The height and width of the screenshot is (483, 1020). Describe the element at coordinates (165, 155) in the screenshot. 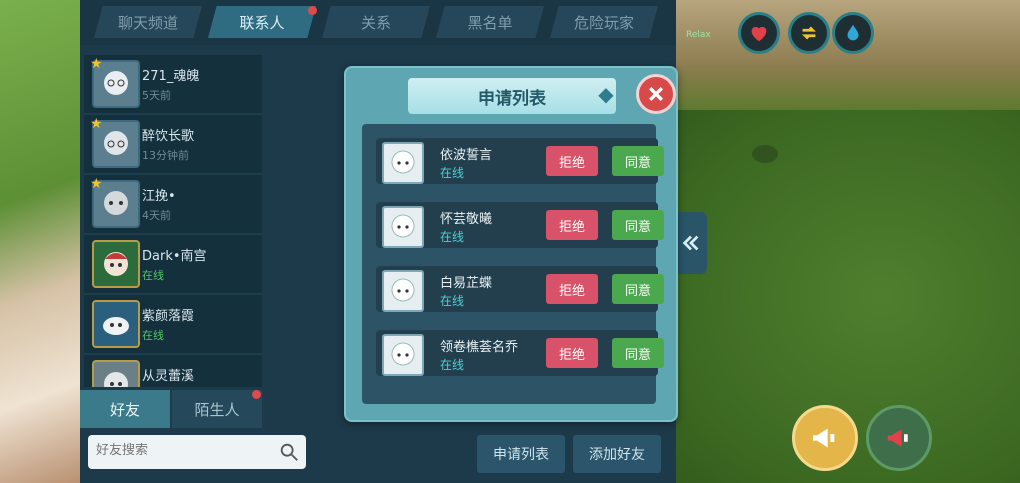

I see `friend-status: 13分钟前` at that location.